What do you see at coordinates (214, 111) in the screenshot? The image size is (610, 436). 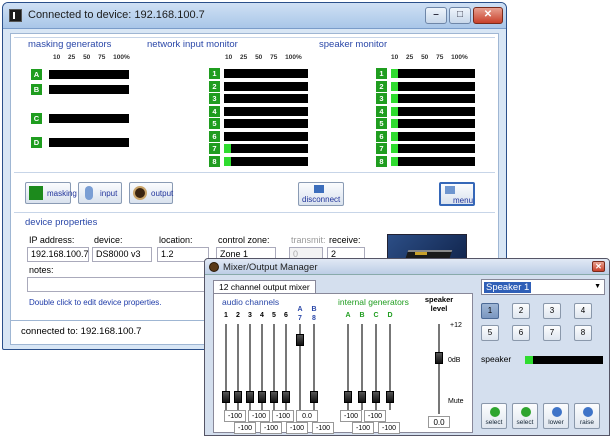 I see `network-channel-badge: 4` at bounding box center [214, 111].